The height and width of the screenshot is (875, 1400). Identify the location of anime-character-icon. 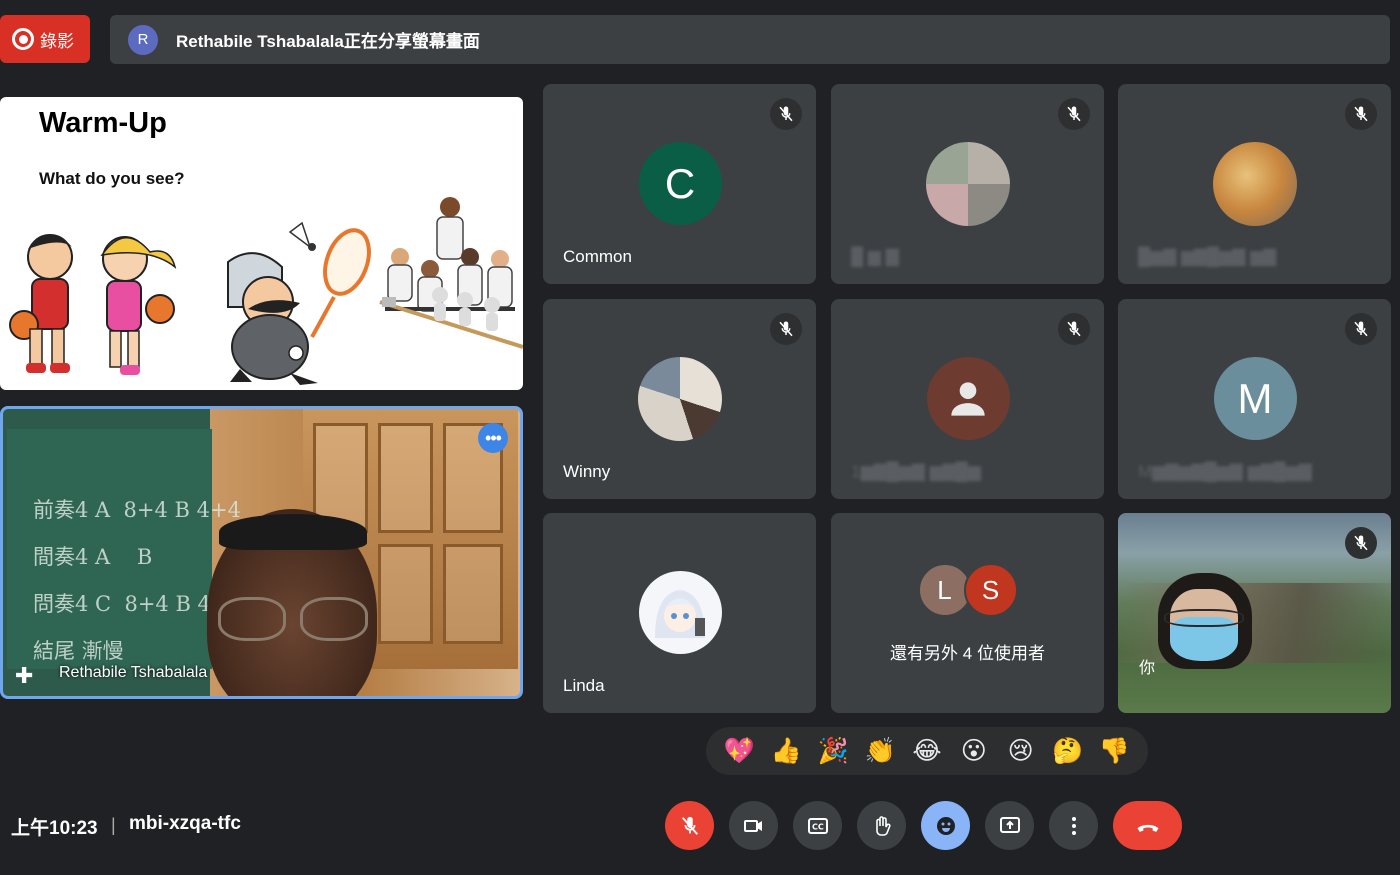
(680, 613).